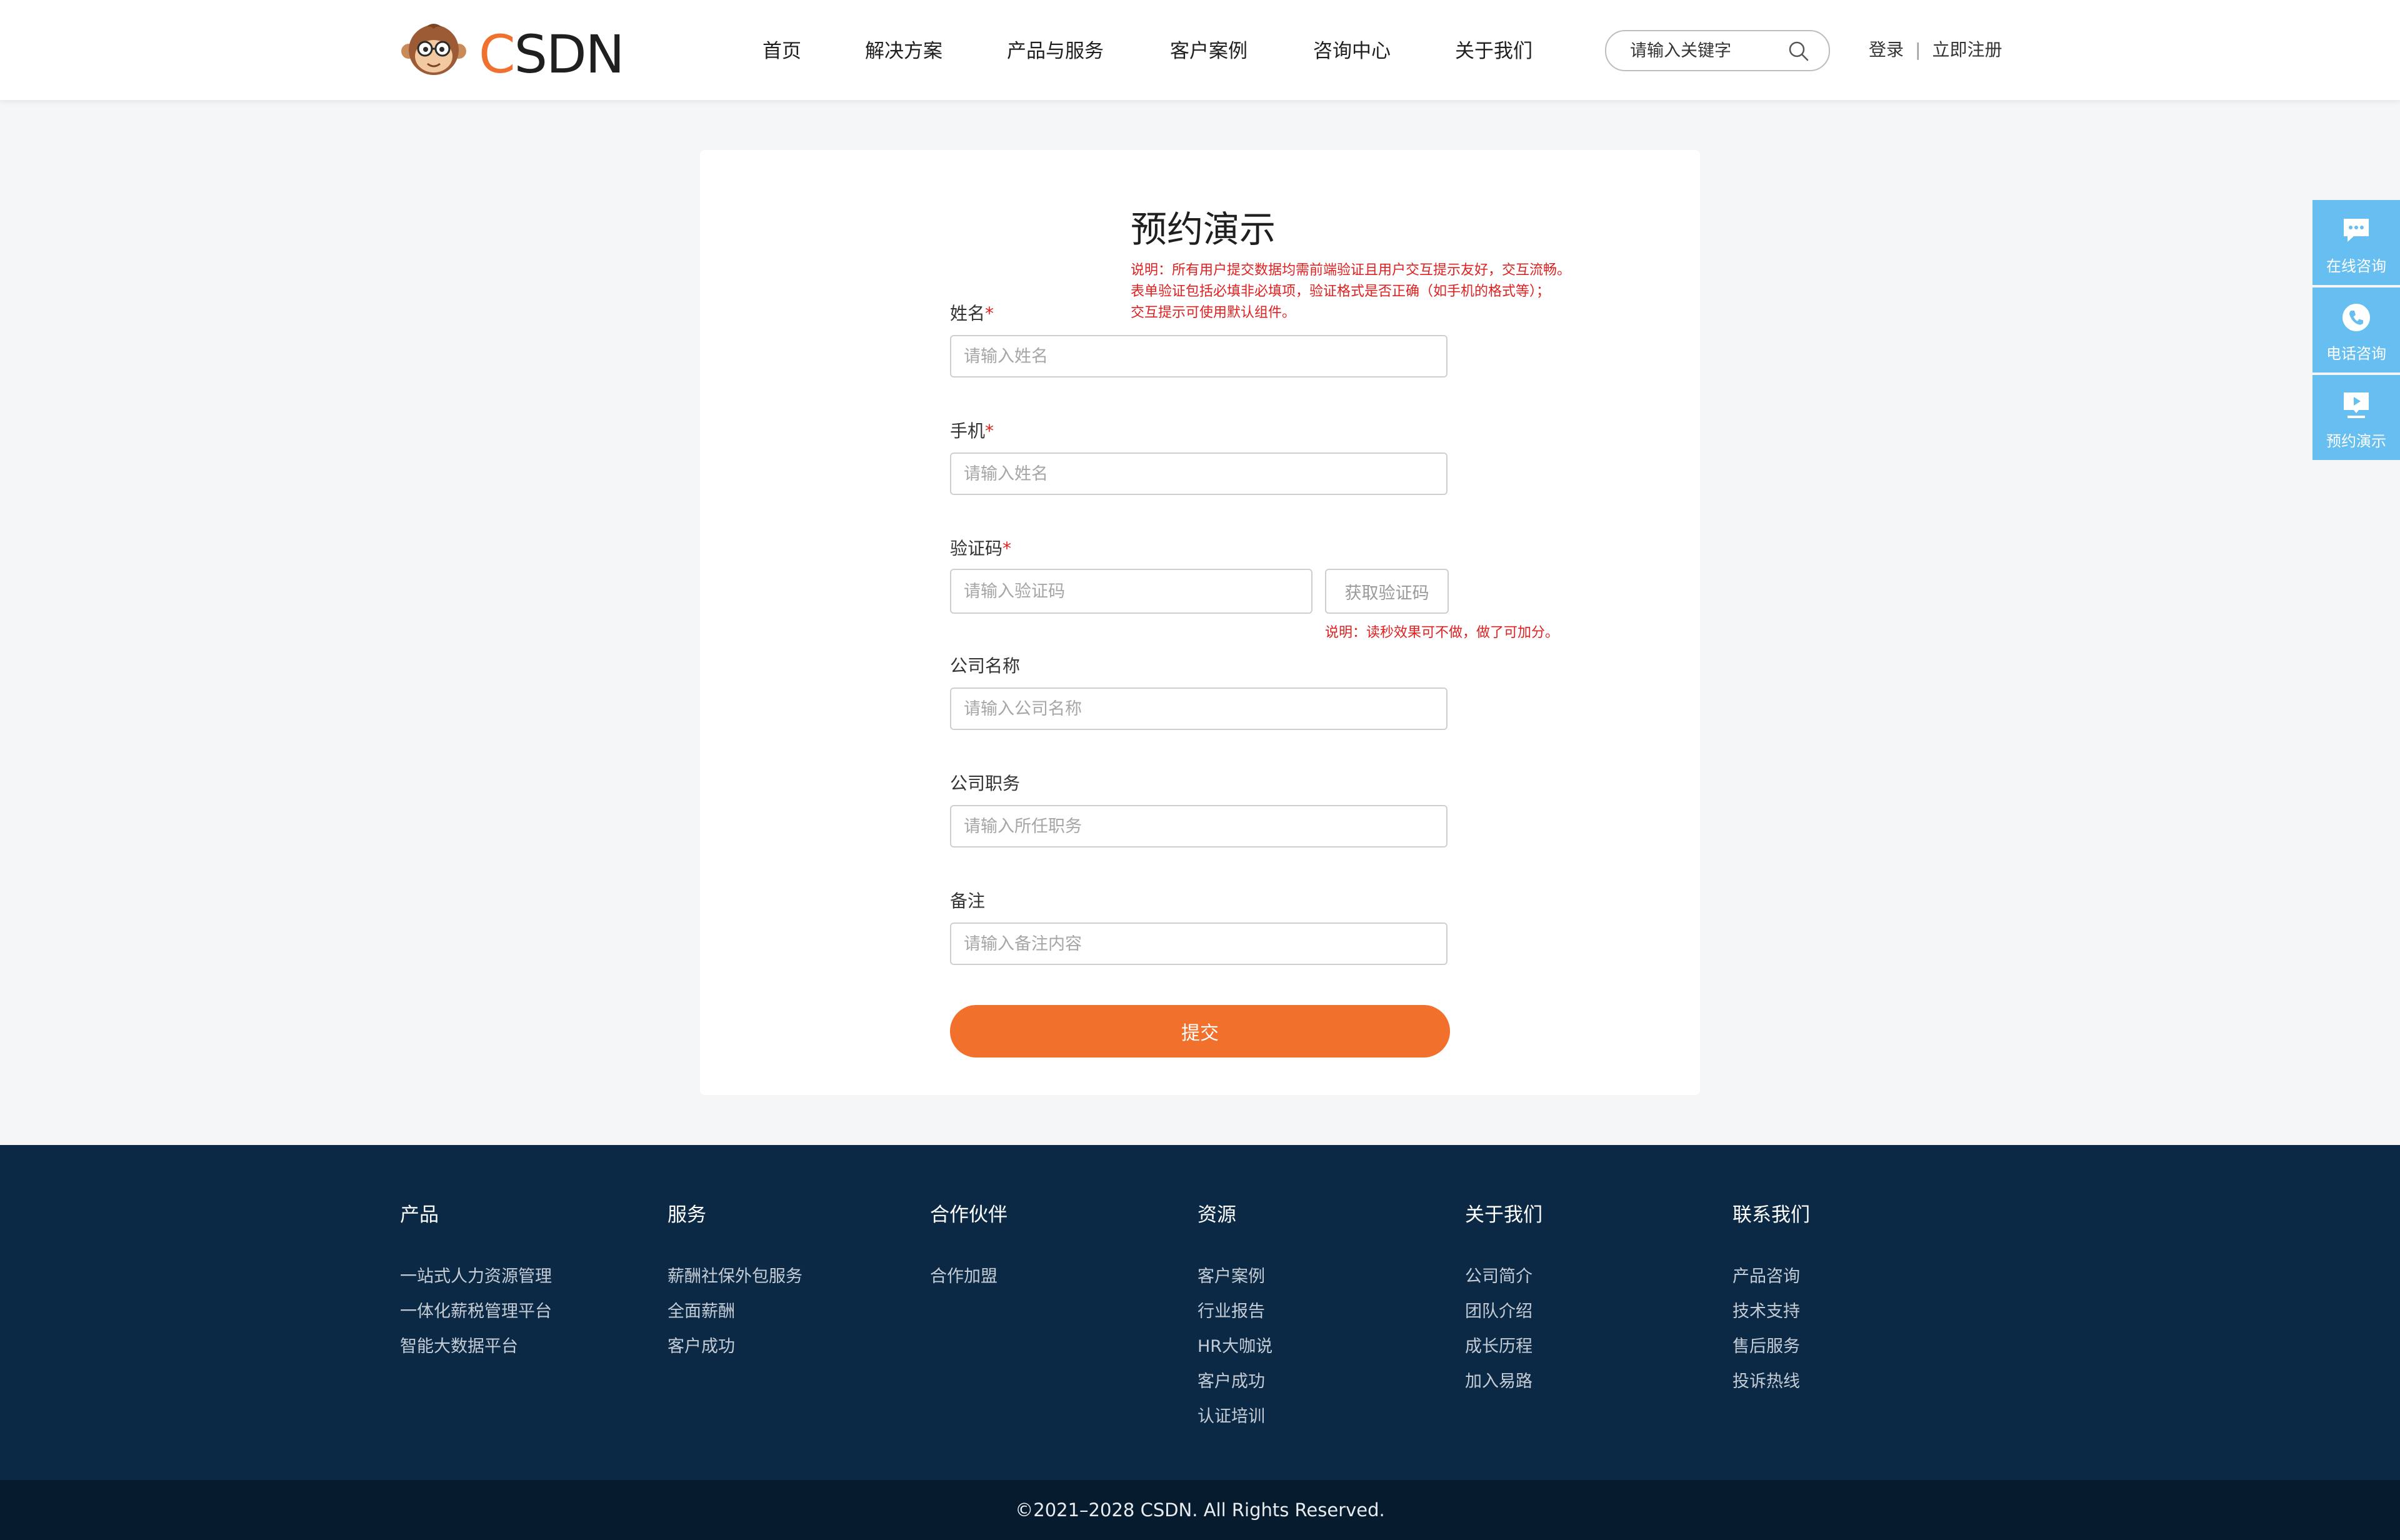 The width and height of the screenshot is (2400, 1540). Describe the element at coordinates (976, 548) in the screenshot. I see `code-label-text: 验证码` at that location.